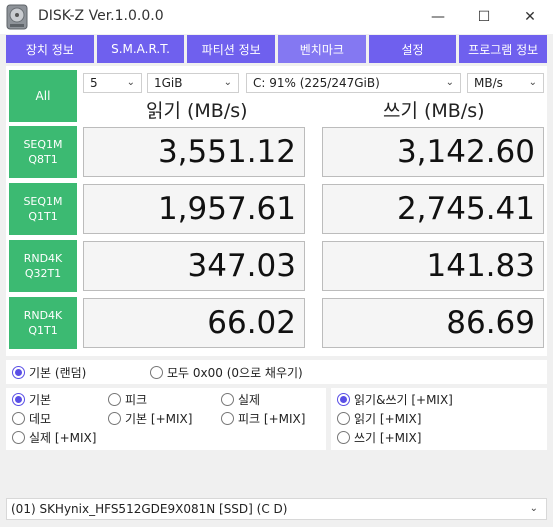 Image resolution: width=553 pixels, height=527 pixels. Describe the element at coordinates (403, 400) in the screenshot. I see `mix-label: 읽기&쓰기 [+MIX]` at that location.